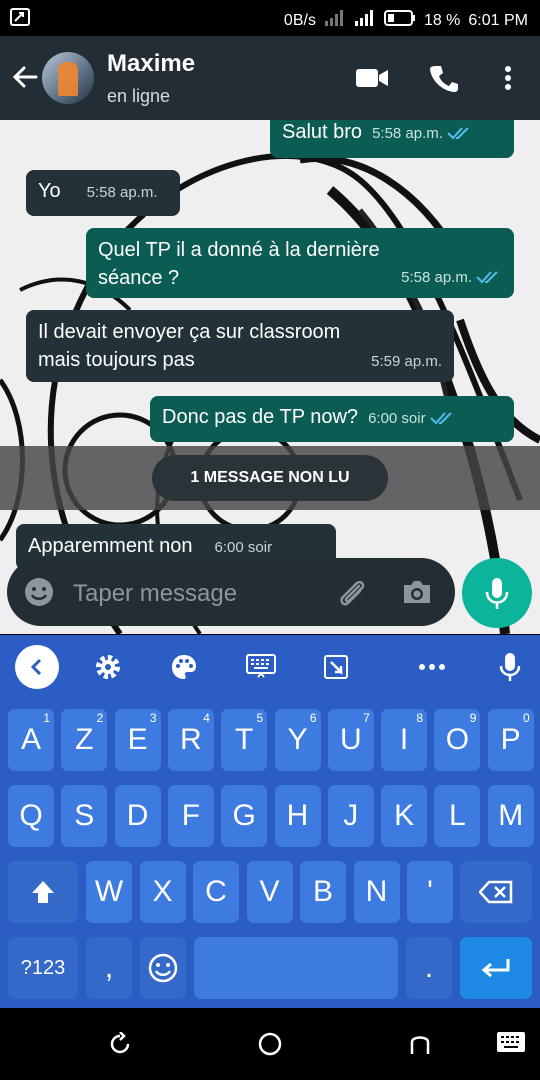 Image resolution: width=540 pixels, height=1080 pixels. I want to click on comma-key: ,, so click(109, 968).